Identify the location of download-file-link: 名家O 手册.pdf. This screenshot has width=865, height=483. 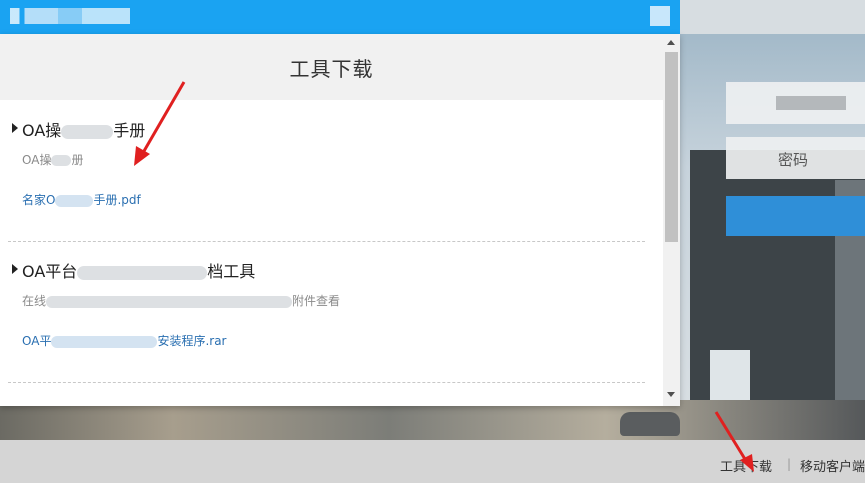
(81, 199).